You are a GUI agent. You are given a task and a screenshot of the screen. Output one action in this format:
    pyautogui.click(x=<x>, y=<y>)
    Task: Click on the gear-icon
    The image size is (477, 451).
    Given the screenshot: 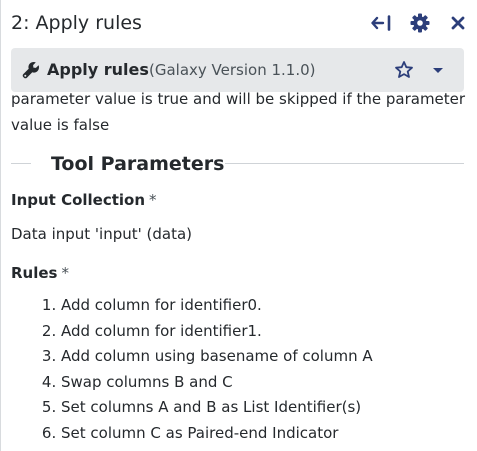 What is the action you would take?
    pyautogui.click(x=420, y=23)
    